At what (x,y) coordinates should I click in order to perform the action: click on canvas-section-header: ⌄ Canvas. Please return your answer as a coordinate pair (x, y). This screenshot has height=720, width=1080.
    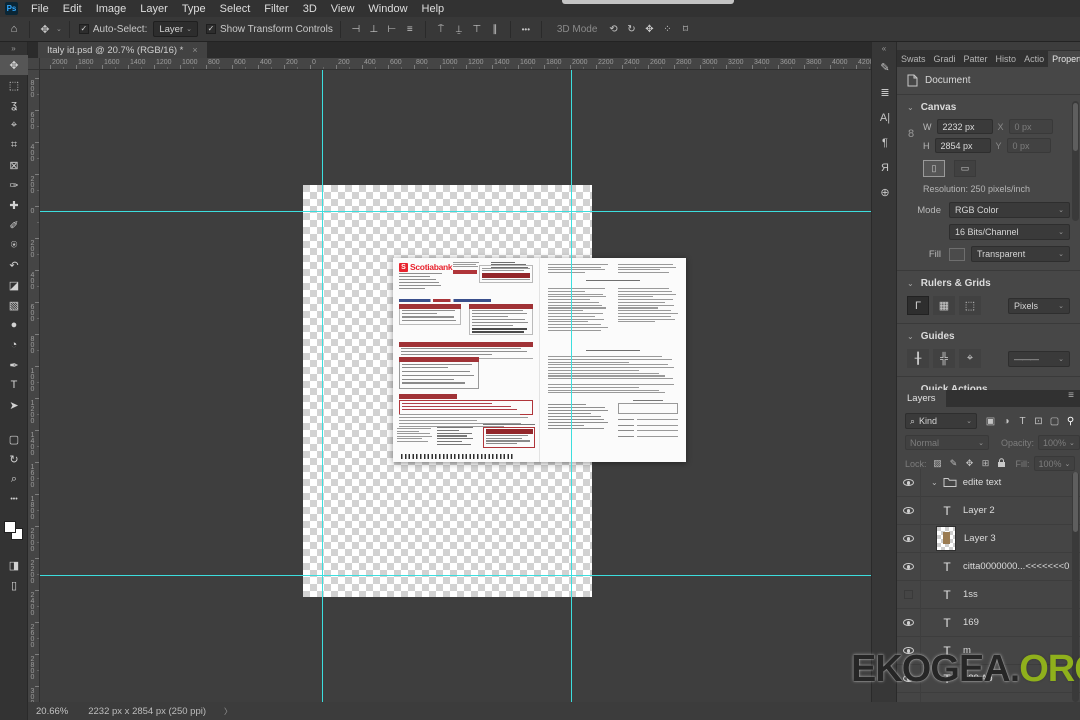
    Looking at the image, I should click on (988, 105).